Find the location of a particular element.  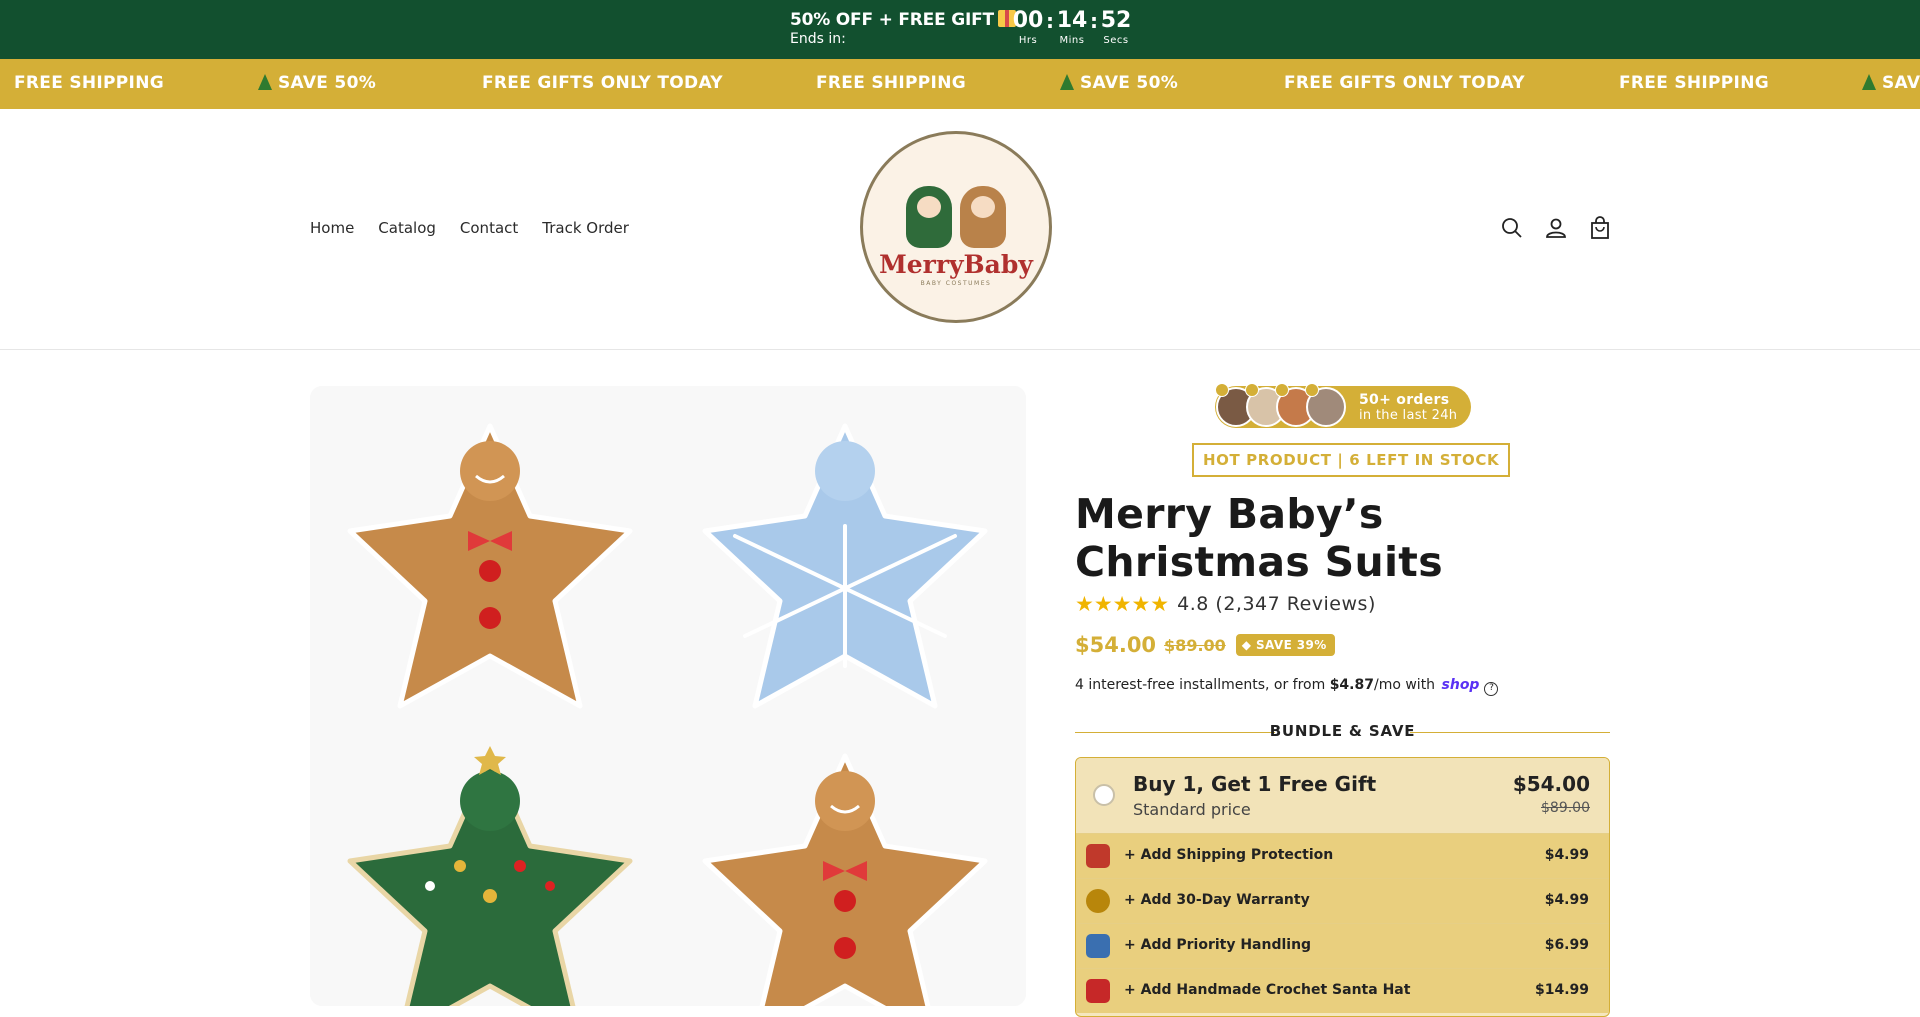

rating-value: 4.8 is located at coordinates (1193, 604).